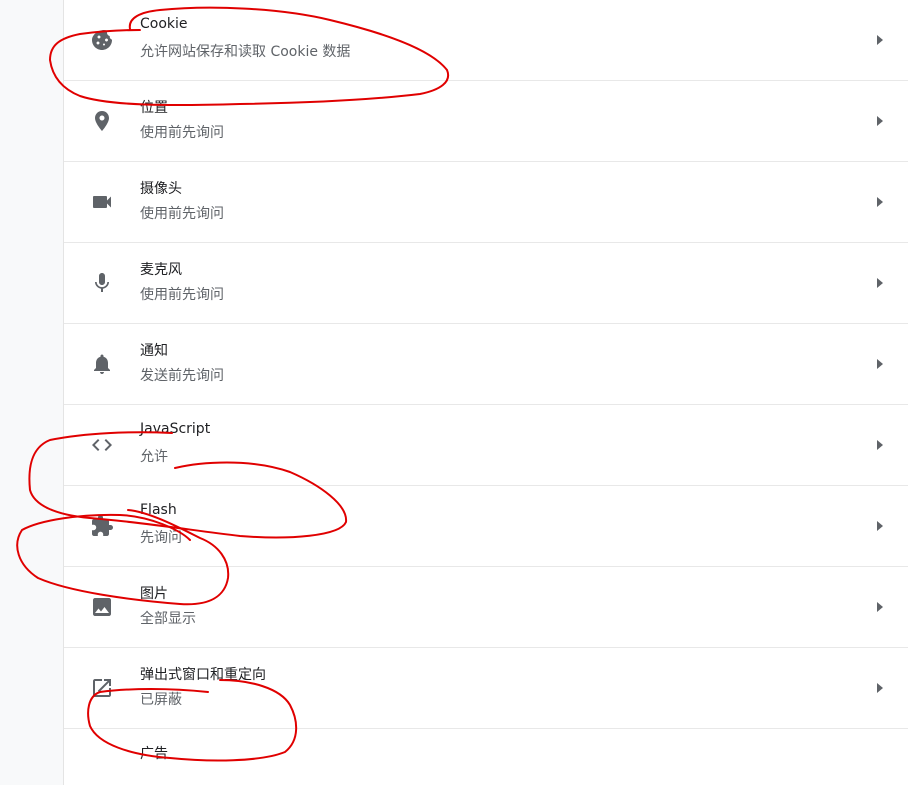  Describe the element at coordinates (102, 364) in the screenshot. I see `bell-icon` at that location.